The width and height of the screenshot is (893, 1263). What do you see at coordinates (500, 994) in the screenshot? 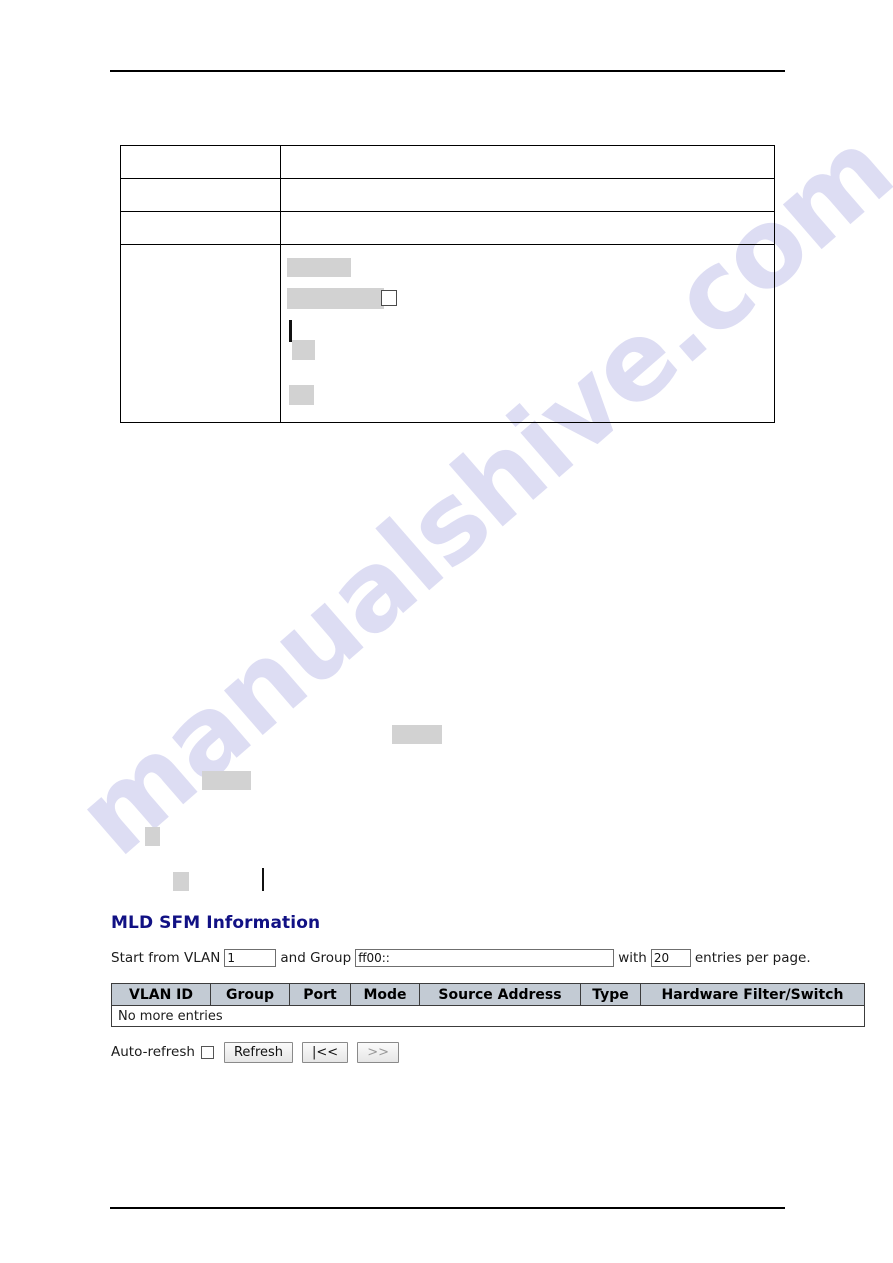
I see `column-header-source-address: Source Address` at bounding box center [500, 994].